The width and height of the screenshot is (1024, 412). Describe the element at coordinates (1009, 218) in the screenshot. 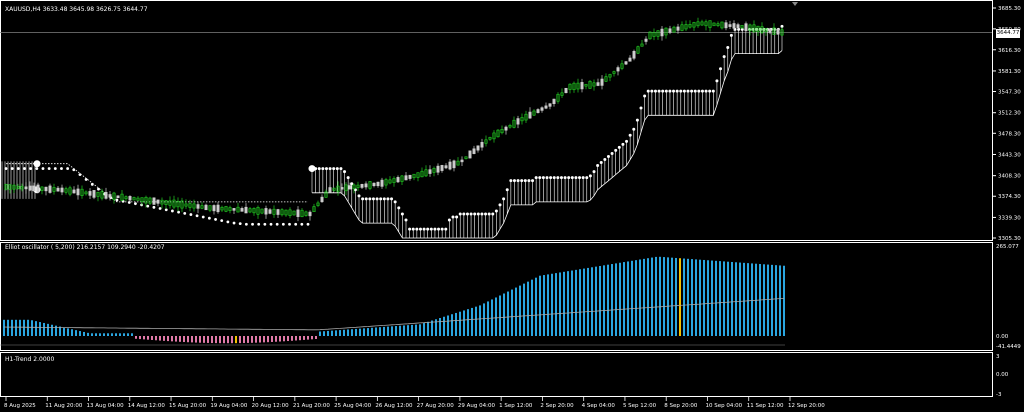

I see `price-axis-label: 3339.30` at that location.